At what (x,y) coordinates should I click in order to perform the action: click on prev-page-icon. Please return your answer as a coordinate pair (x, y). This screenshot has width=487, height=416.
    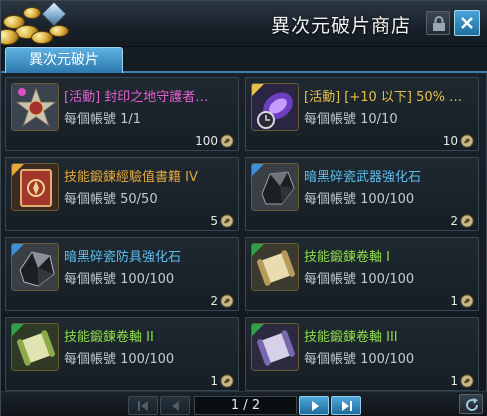
    Looking at the image, I should click on (175, 406).